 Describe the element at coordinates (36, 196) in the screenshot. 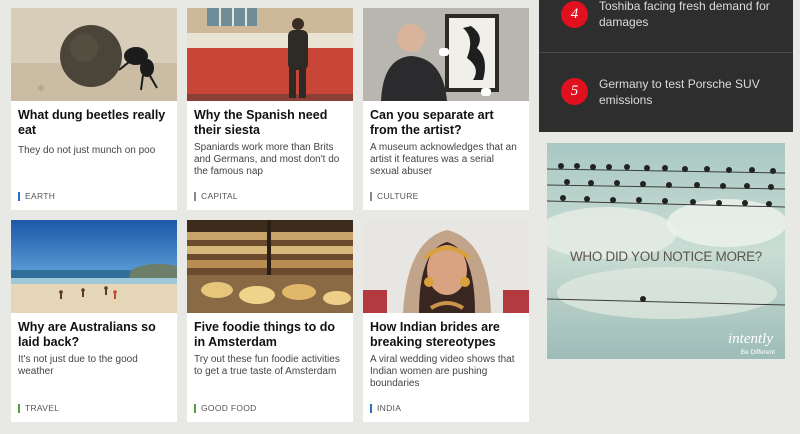

I see `article-tag: EARTH` at that location.